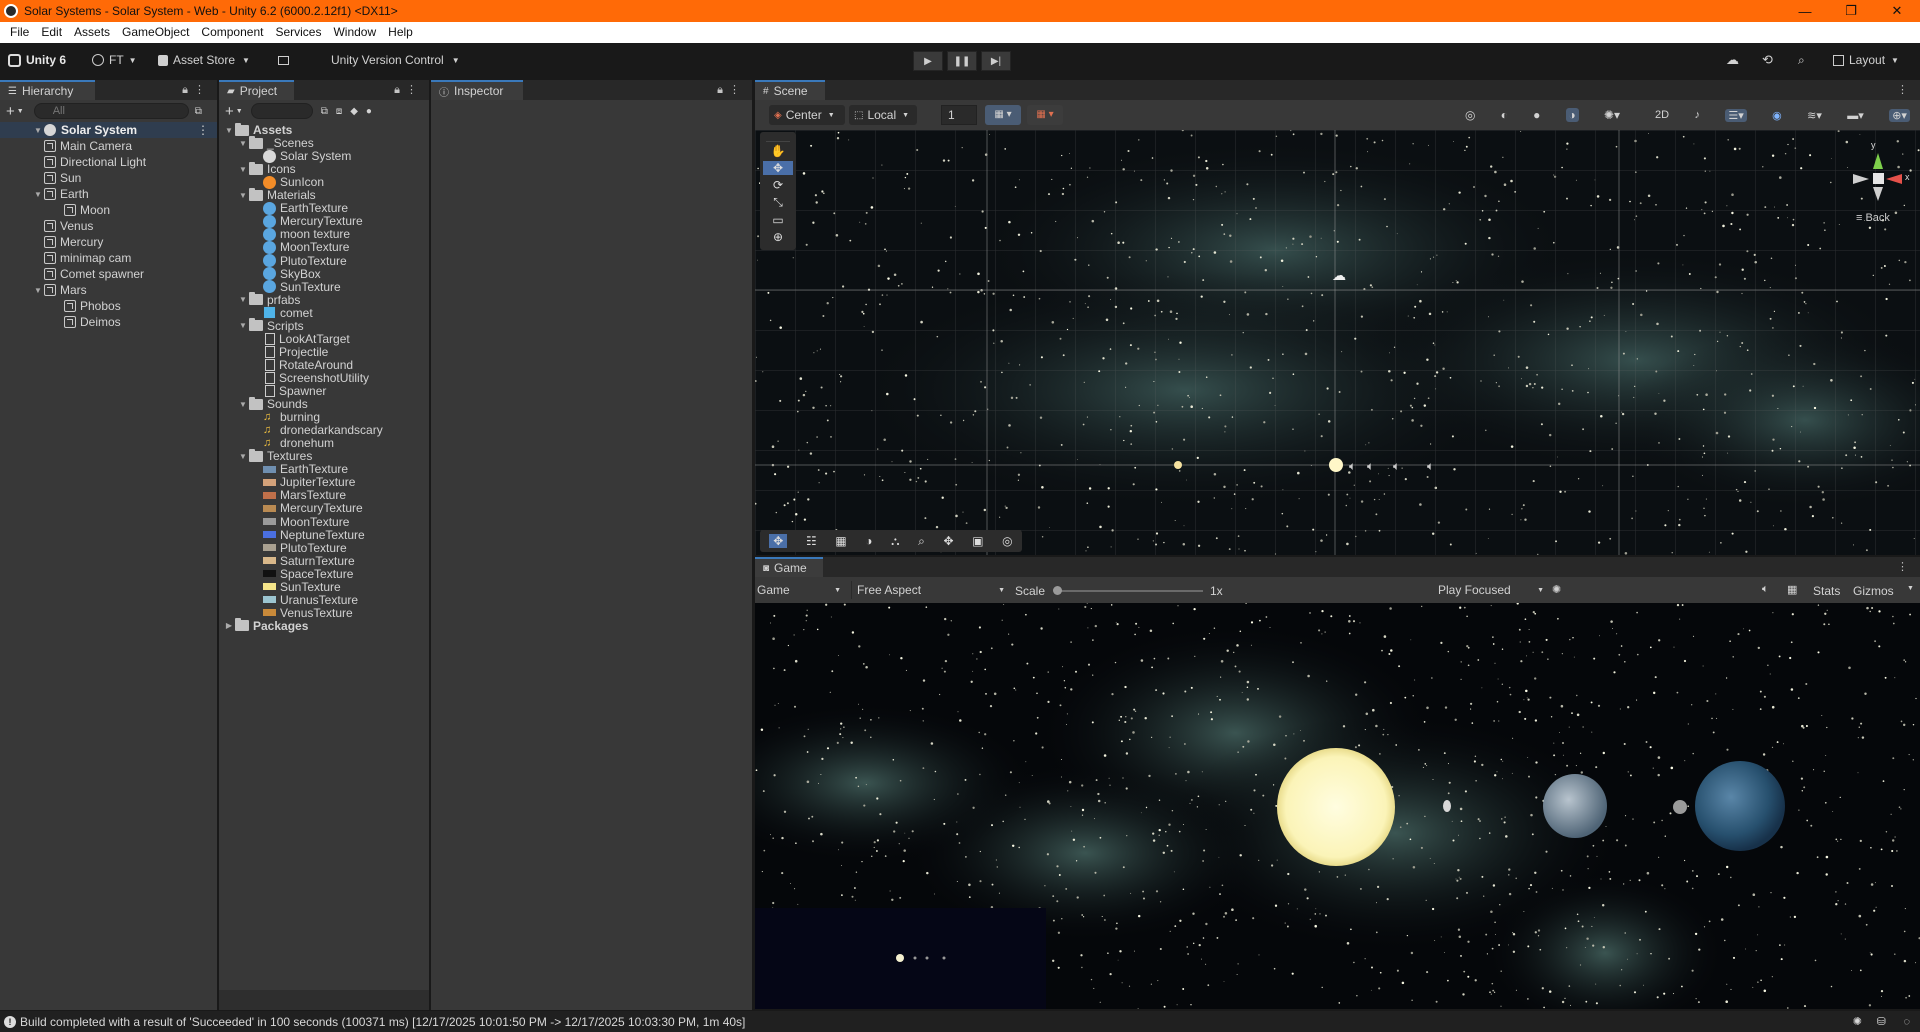 This screenshot has width=1920, height=1032. What do you see at coordinates (883, 115) in the screenshot?
I see `space-dropdown: ⬚ Local ▼` at bounding box center [883, 115].